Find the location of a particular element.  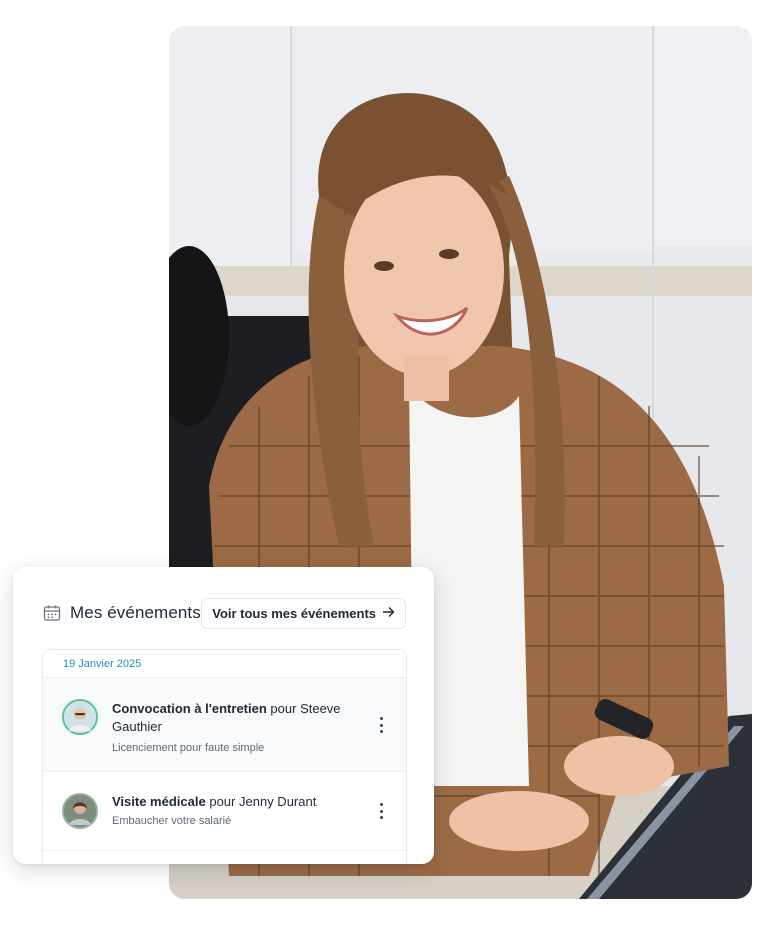

event-type: Convocation à l'entretien is located at coordinates (189, 708).